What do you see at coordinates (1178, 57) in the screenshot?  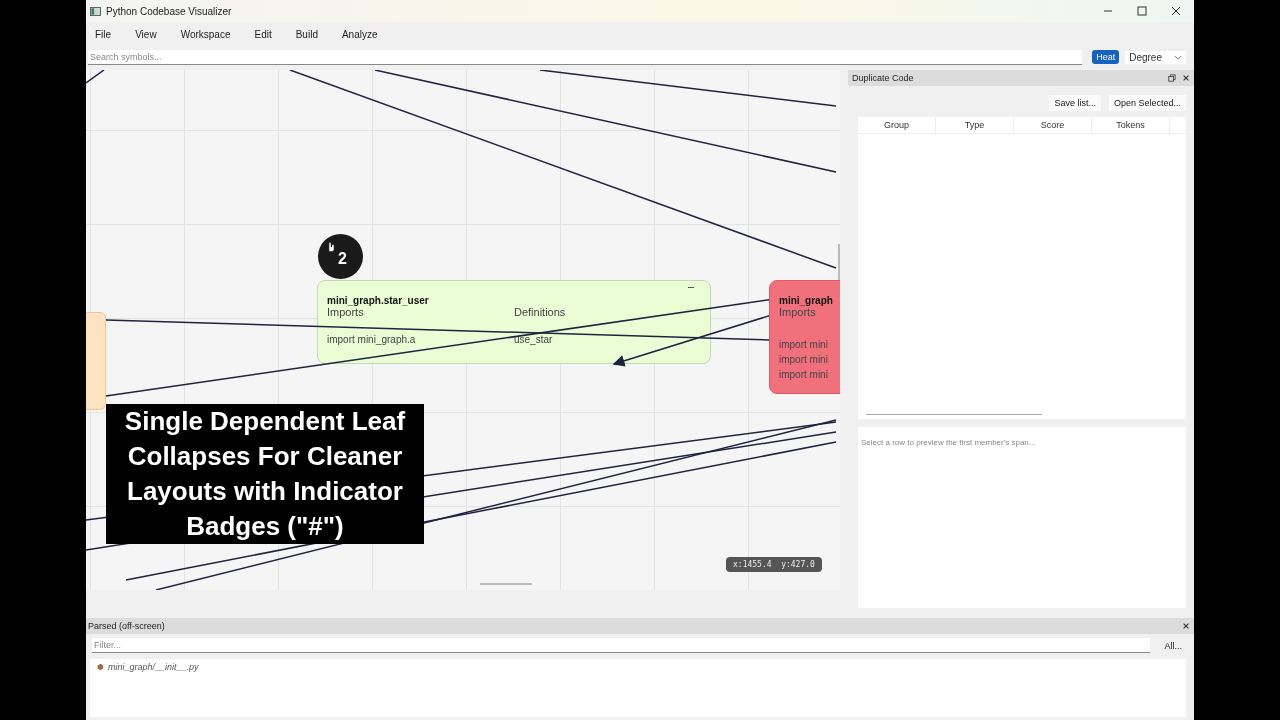 I see `chevron-icon` at bounding box center [1178, 57].